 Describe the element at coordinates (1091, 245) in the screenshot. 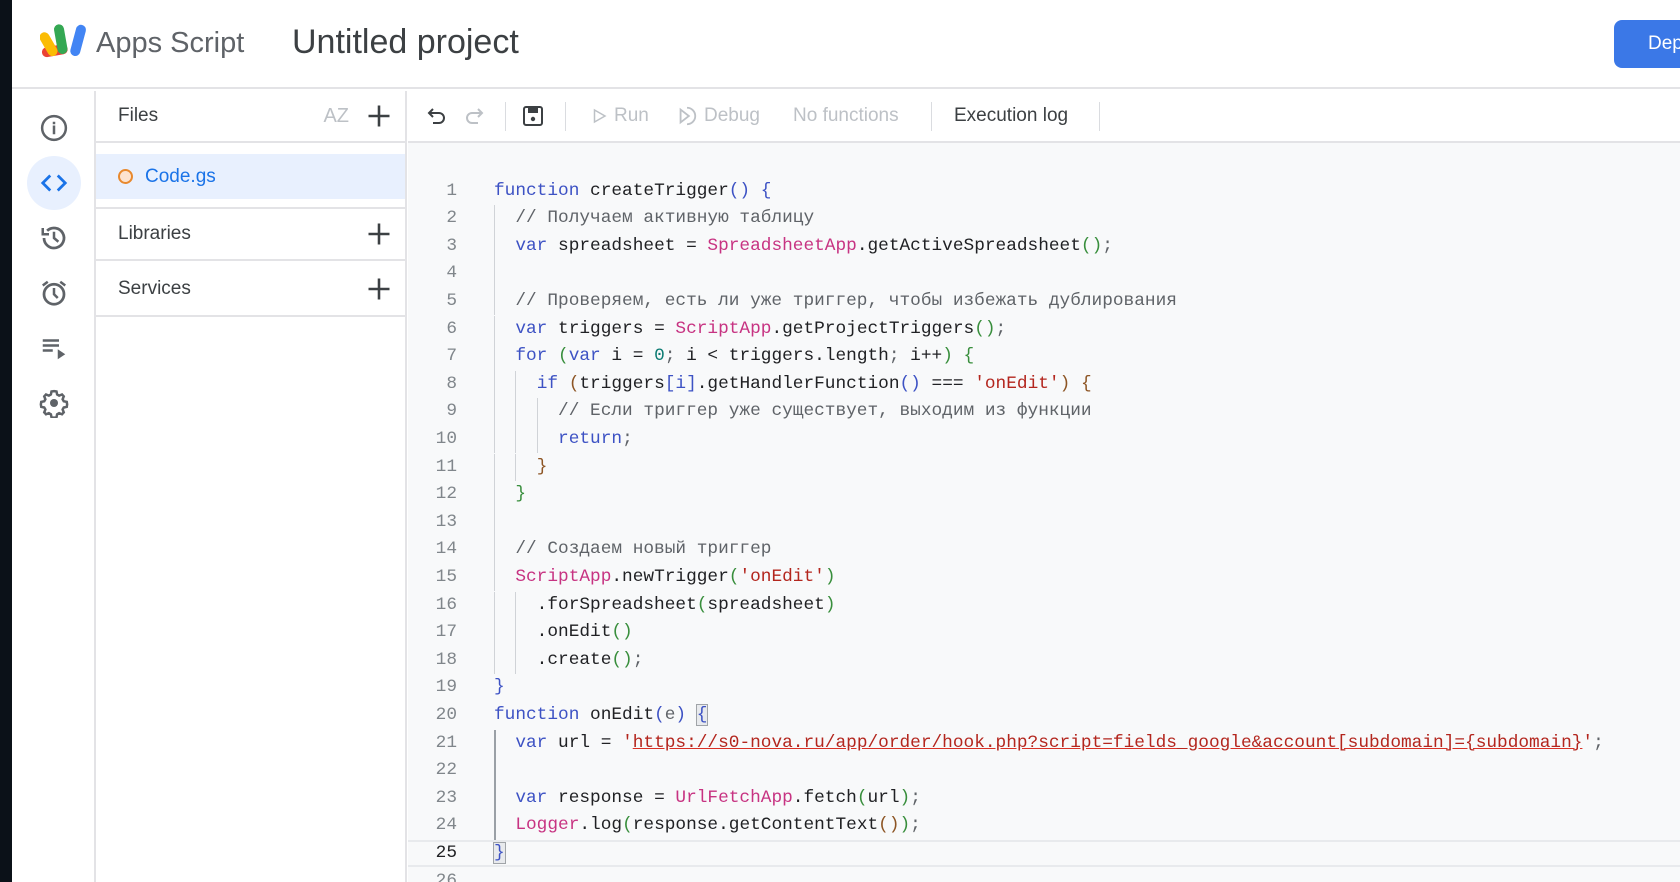

I see `token-b2: ()` at that location.